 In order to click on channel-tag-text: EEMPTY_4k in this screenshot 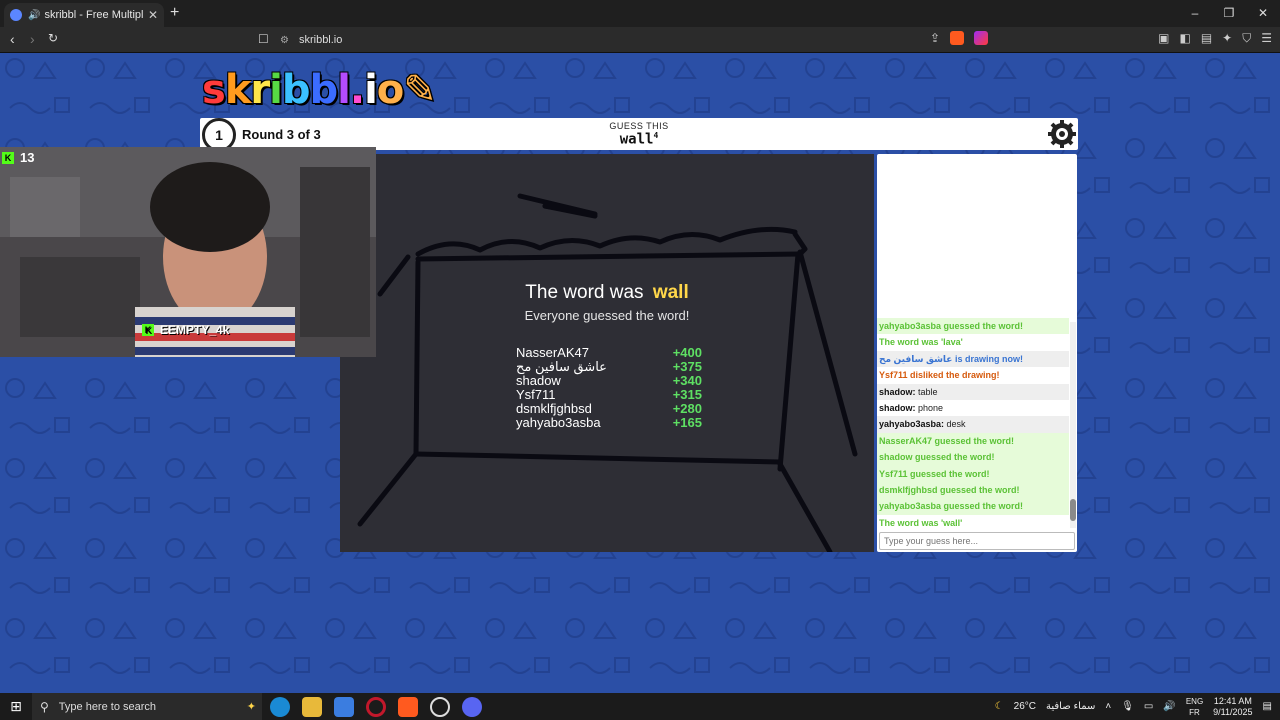, I will do `click(195, 330)`.